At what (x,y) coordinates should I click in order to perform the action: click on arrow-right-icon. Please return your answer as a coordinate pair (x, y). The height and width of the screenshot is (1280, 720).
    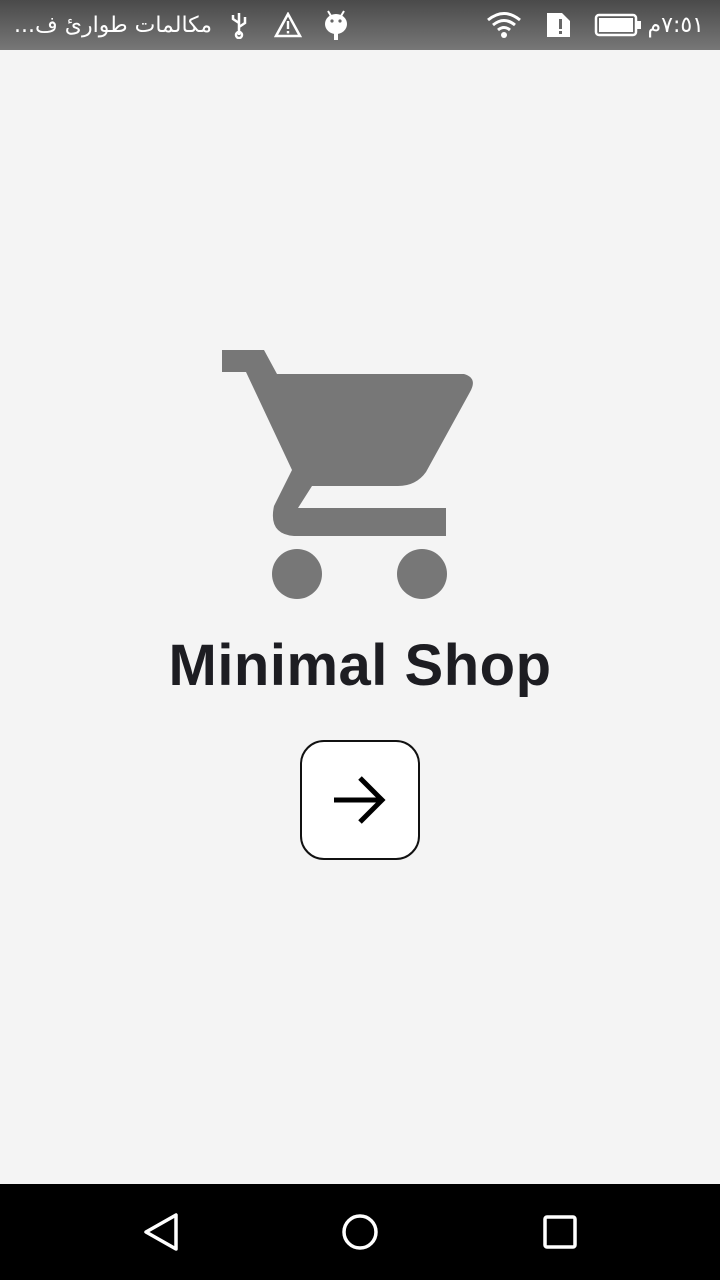
    Looking at the image, I should click on (360, 800).